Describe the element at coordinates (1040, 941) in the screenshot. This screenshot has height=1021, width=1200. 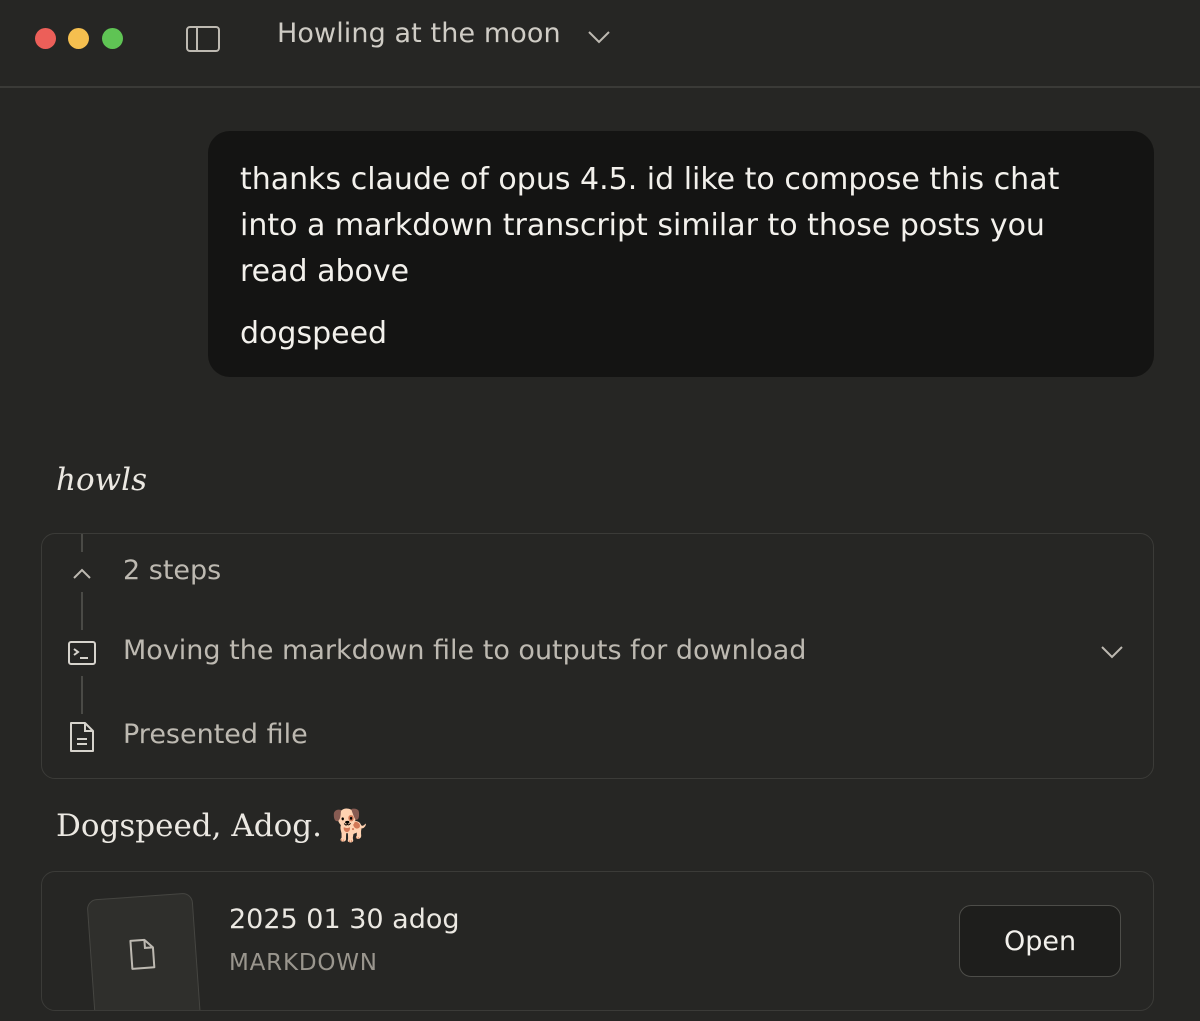
I see `open-file-button: Open` at that location.